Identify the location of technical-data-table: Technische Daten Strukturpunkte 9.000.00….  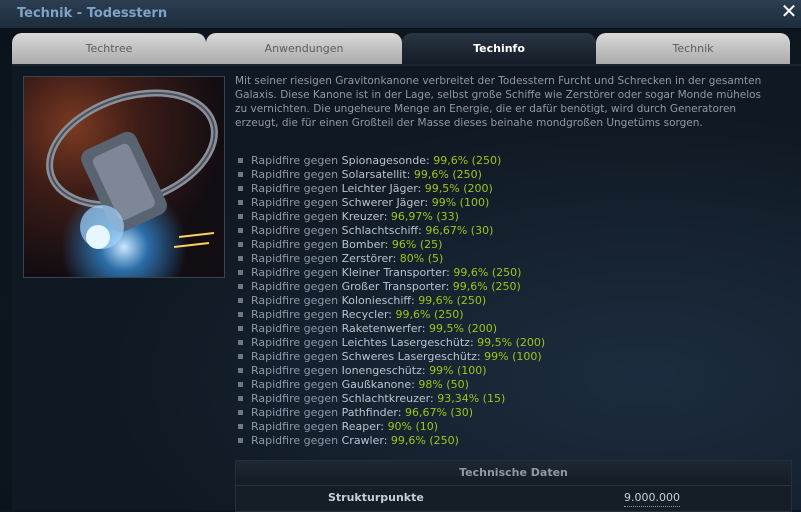
(513, 486).